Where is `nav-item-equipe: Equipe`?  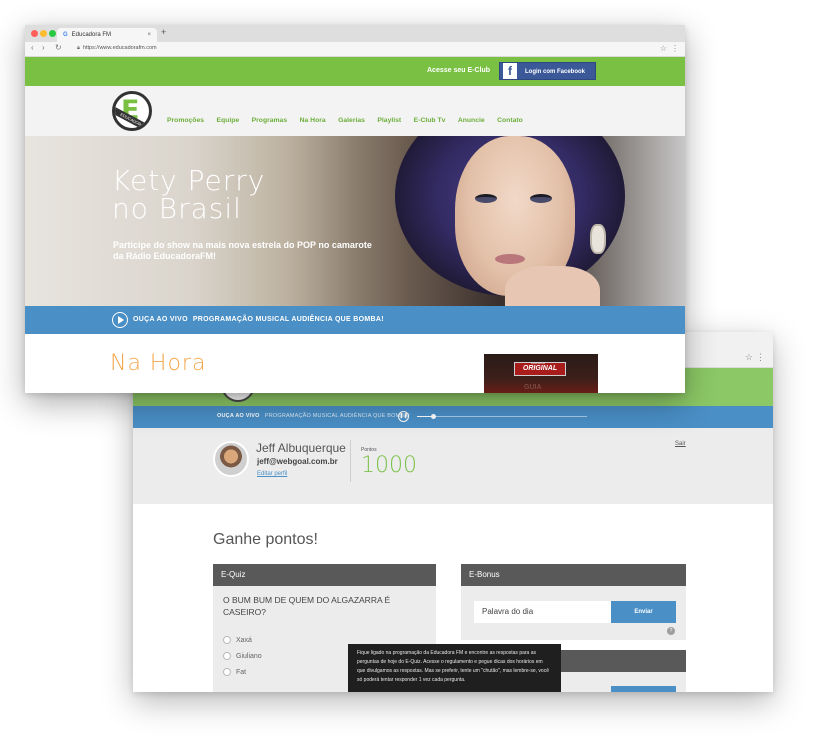 nav-item-equipe: Equipe is located at coordinates (227, 120).